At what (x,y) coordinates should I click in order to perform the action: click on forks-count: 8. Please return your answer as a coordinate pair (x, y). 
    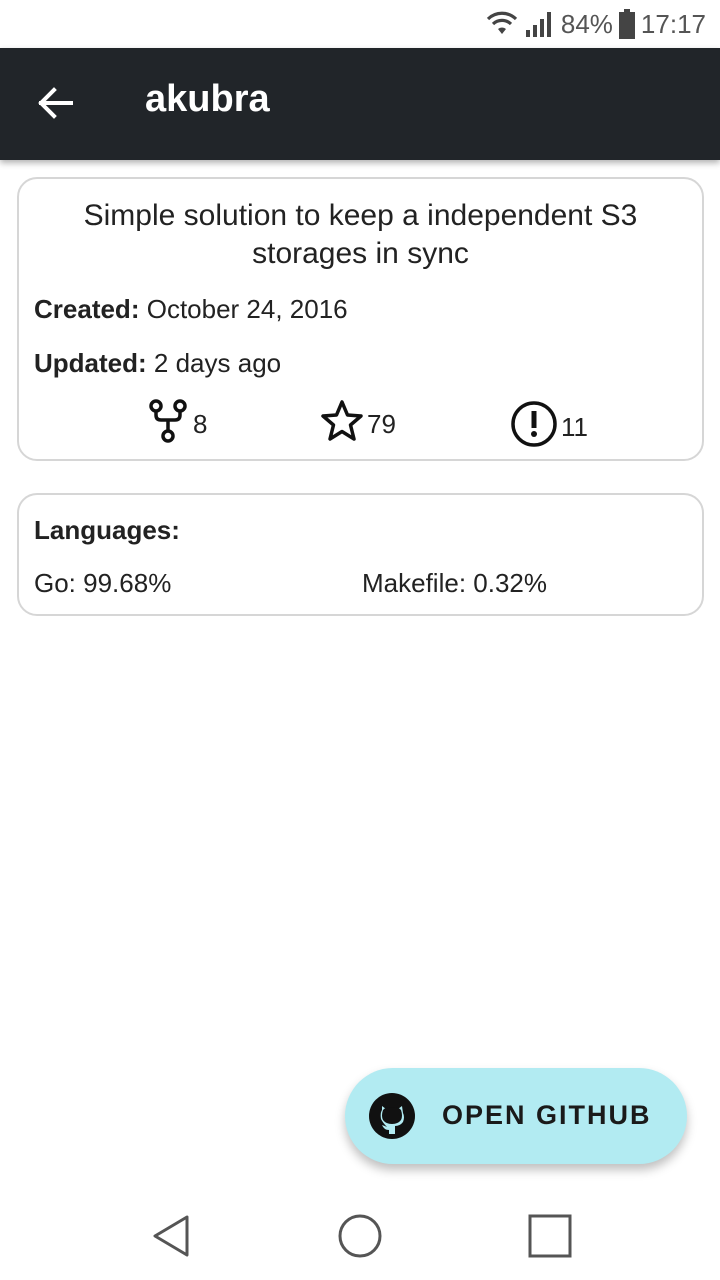
    Looking at the image, I should click on (200, 424).